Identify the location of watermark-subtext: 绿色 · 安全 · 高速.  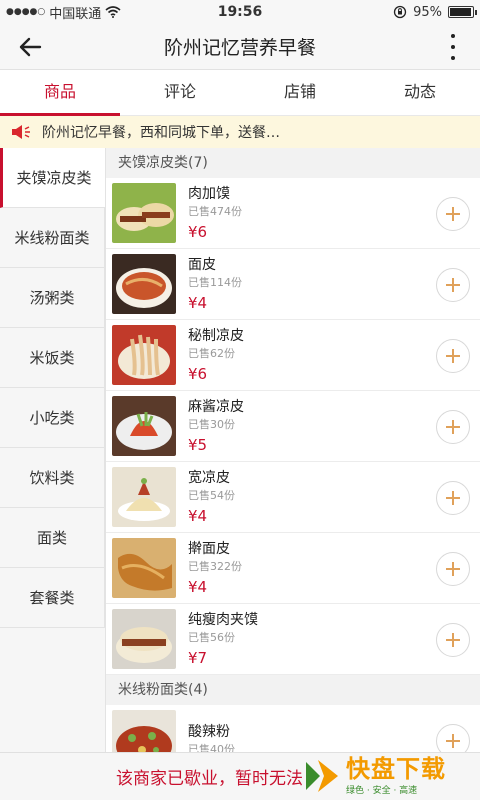
(382, 791).